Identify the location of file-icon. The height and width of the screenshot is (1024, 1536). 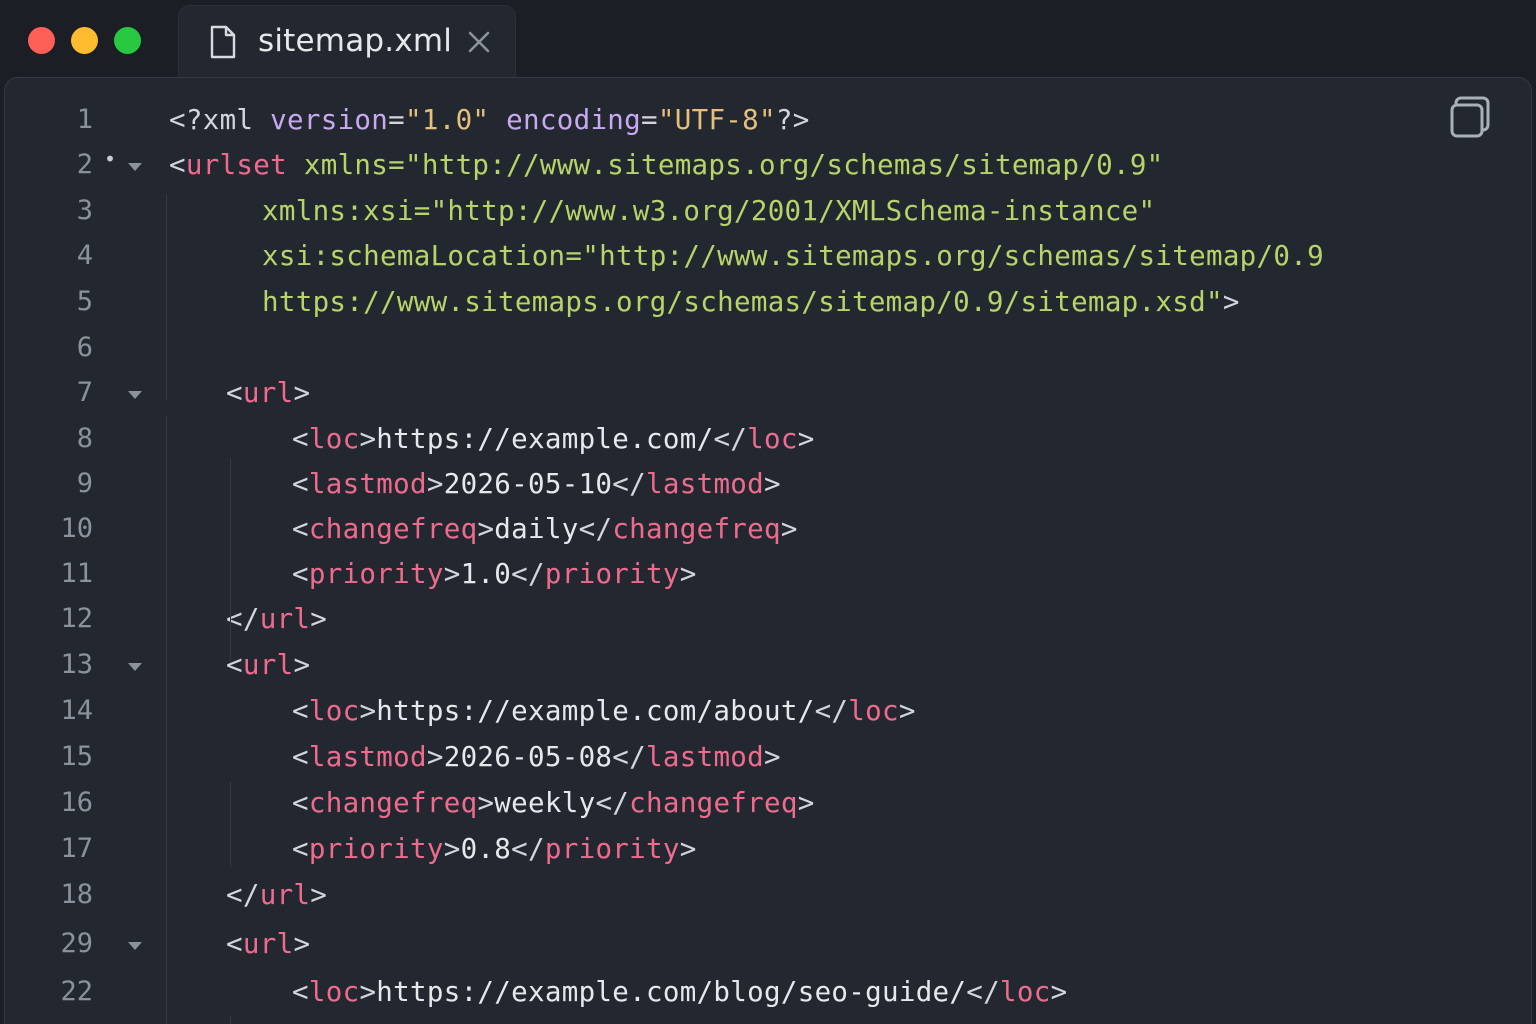
(223, 42).